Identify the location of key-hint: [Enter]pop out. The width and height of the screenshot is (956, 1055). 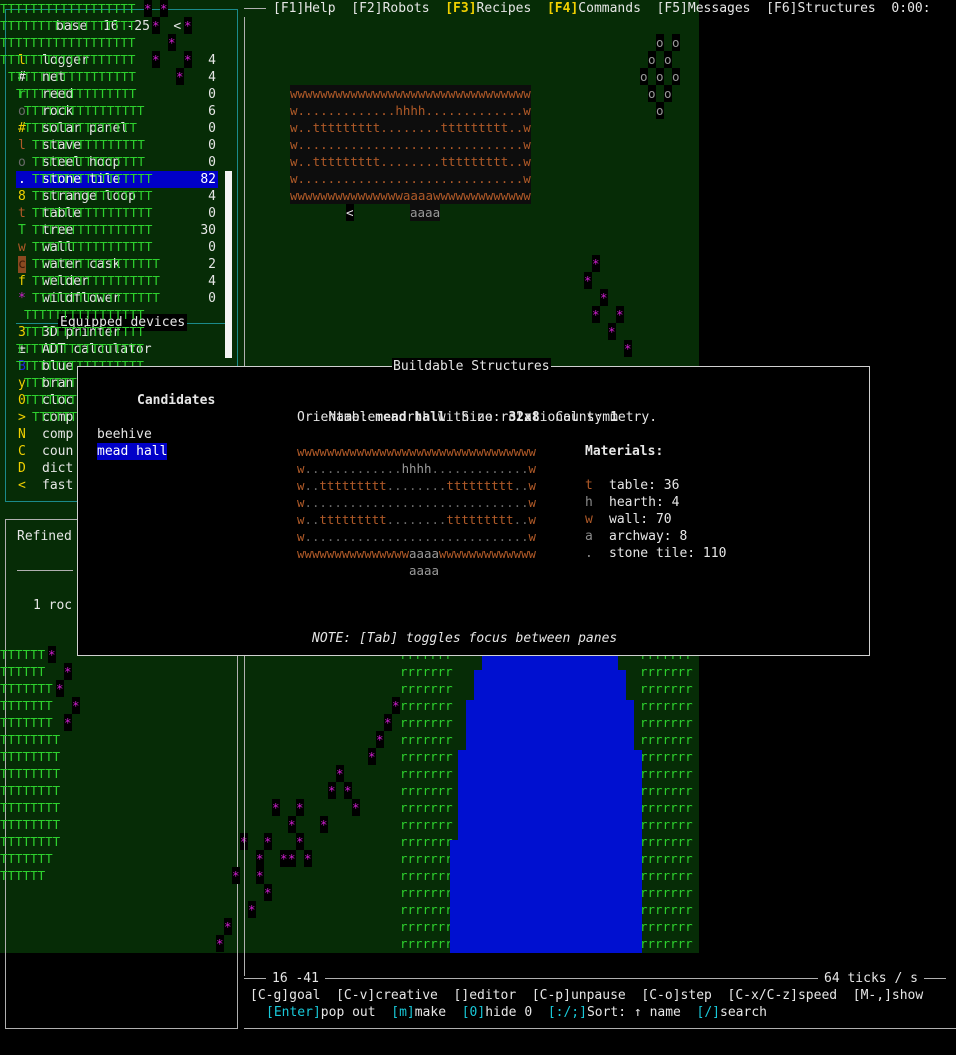
(321, 1012).